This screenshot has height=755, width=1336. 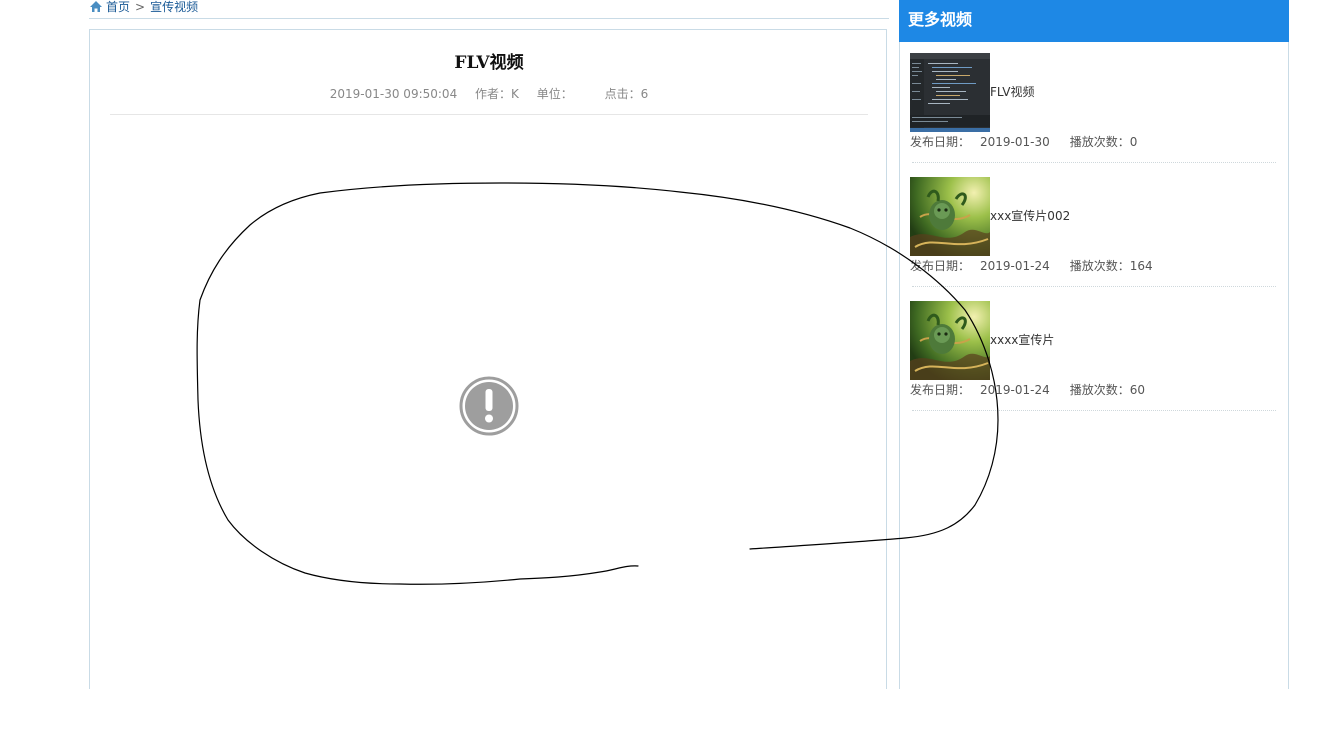 I want to click on sidebar-title: 更多视频, so click(x=1094, y=21).